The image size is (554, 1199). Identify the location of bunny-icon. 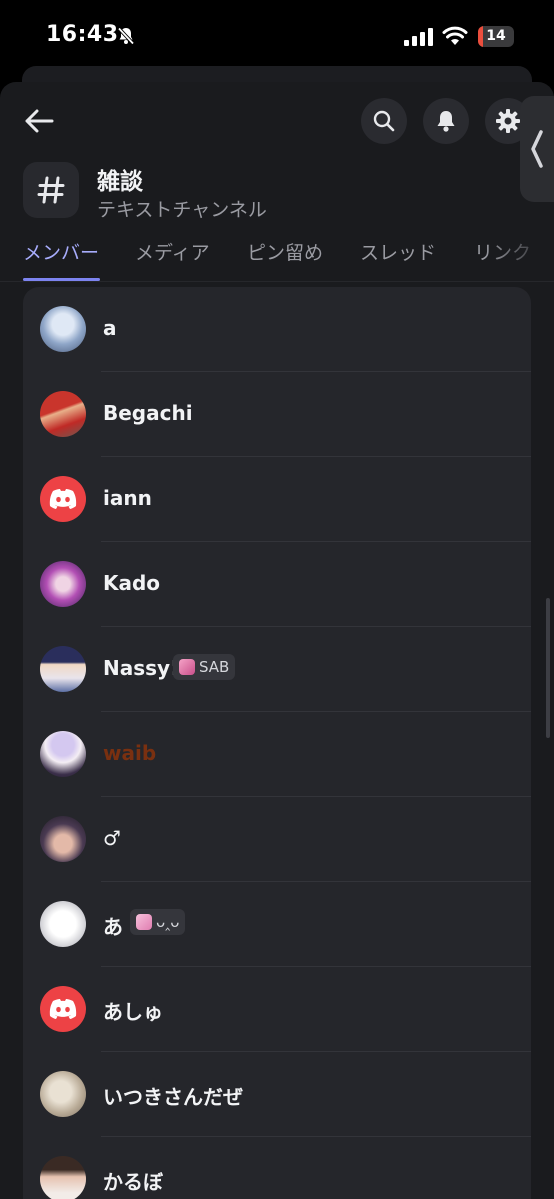
(144, 922).